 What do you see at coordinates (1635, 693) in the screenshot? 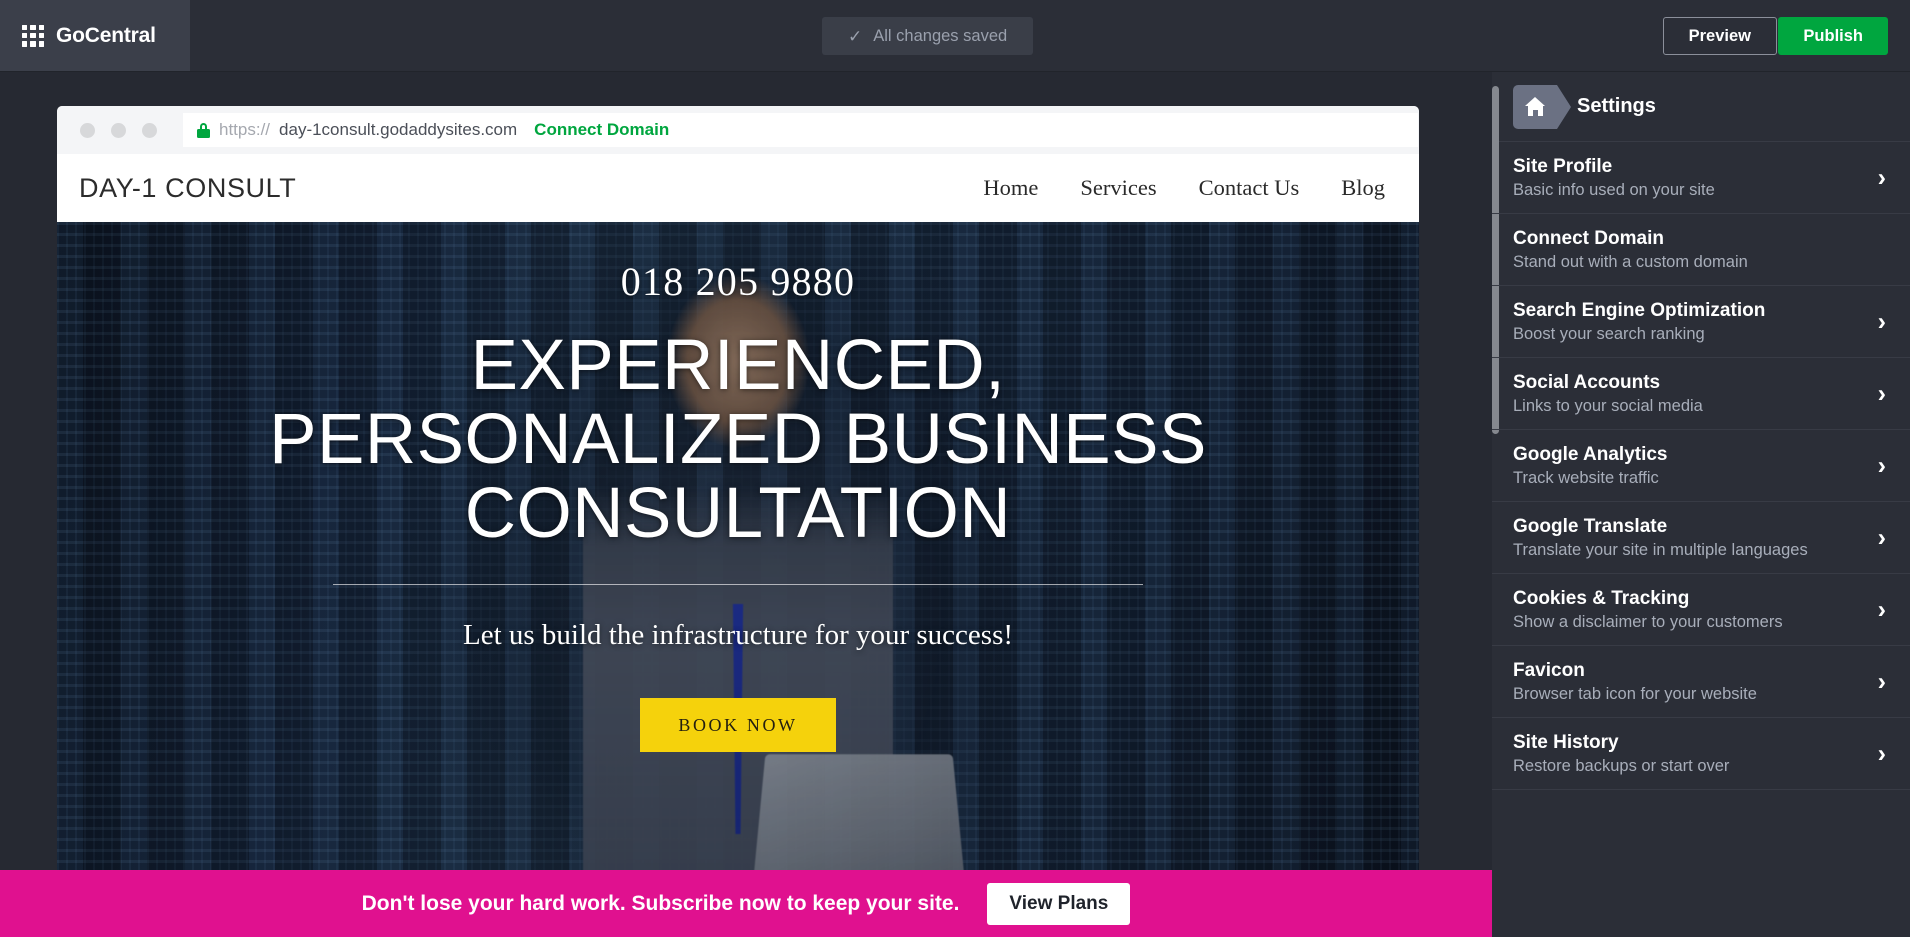
I see `sidebar-item-sublabel: Browser tab icon for your website` at bounding box center [1635, 693].